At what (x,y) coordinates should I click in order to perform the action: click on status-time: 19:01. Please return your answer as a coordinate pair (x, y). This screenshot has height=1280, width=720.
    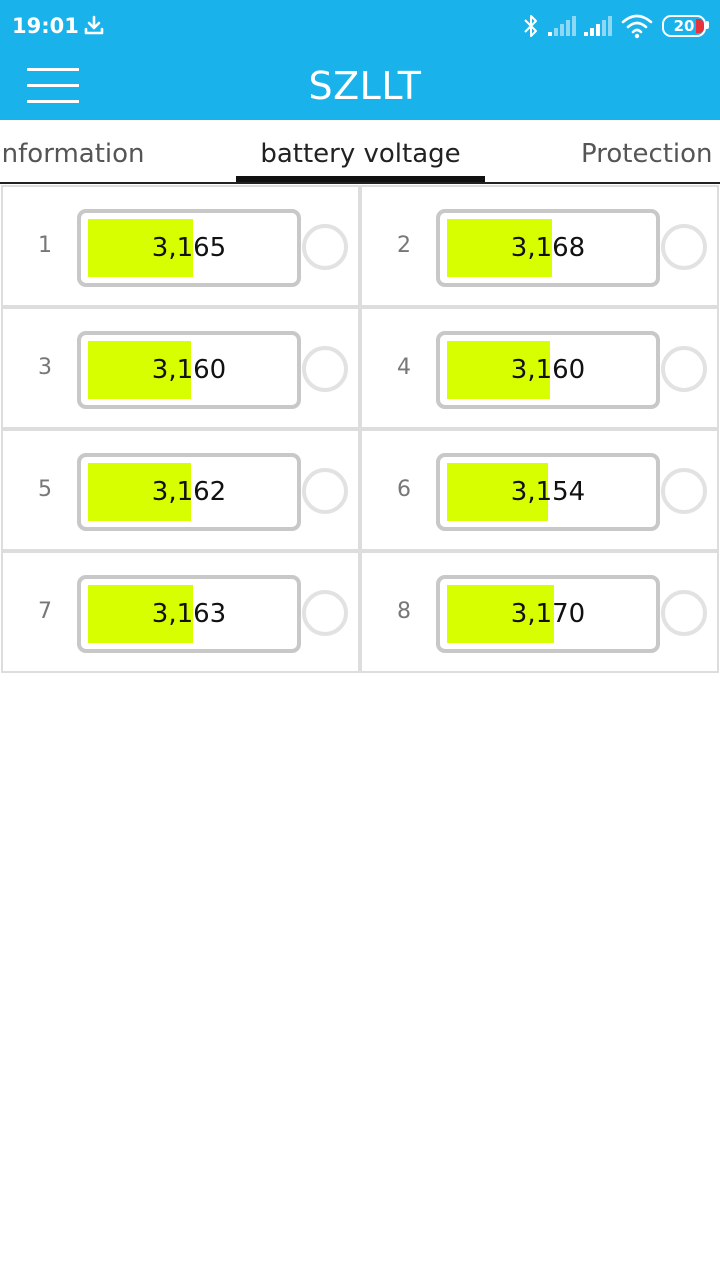
    Looking at the image, I should click on (45, 26).